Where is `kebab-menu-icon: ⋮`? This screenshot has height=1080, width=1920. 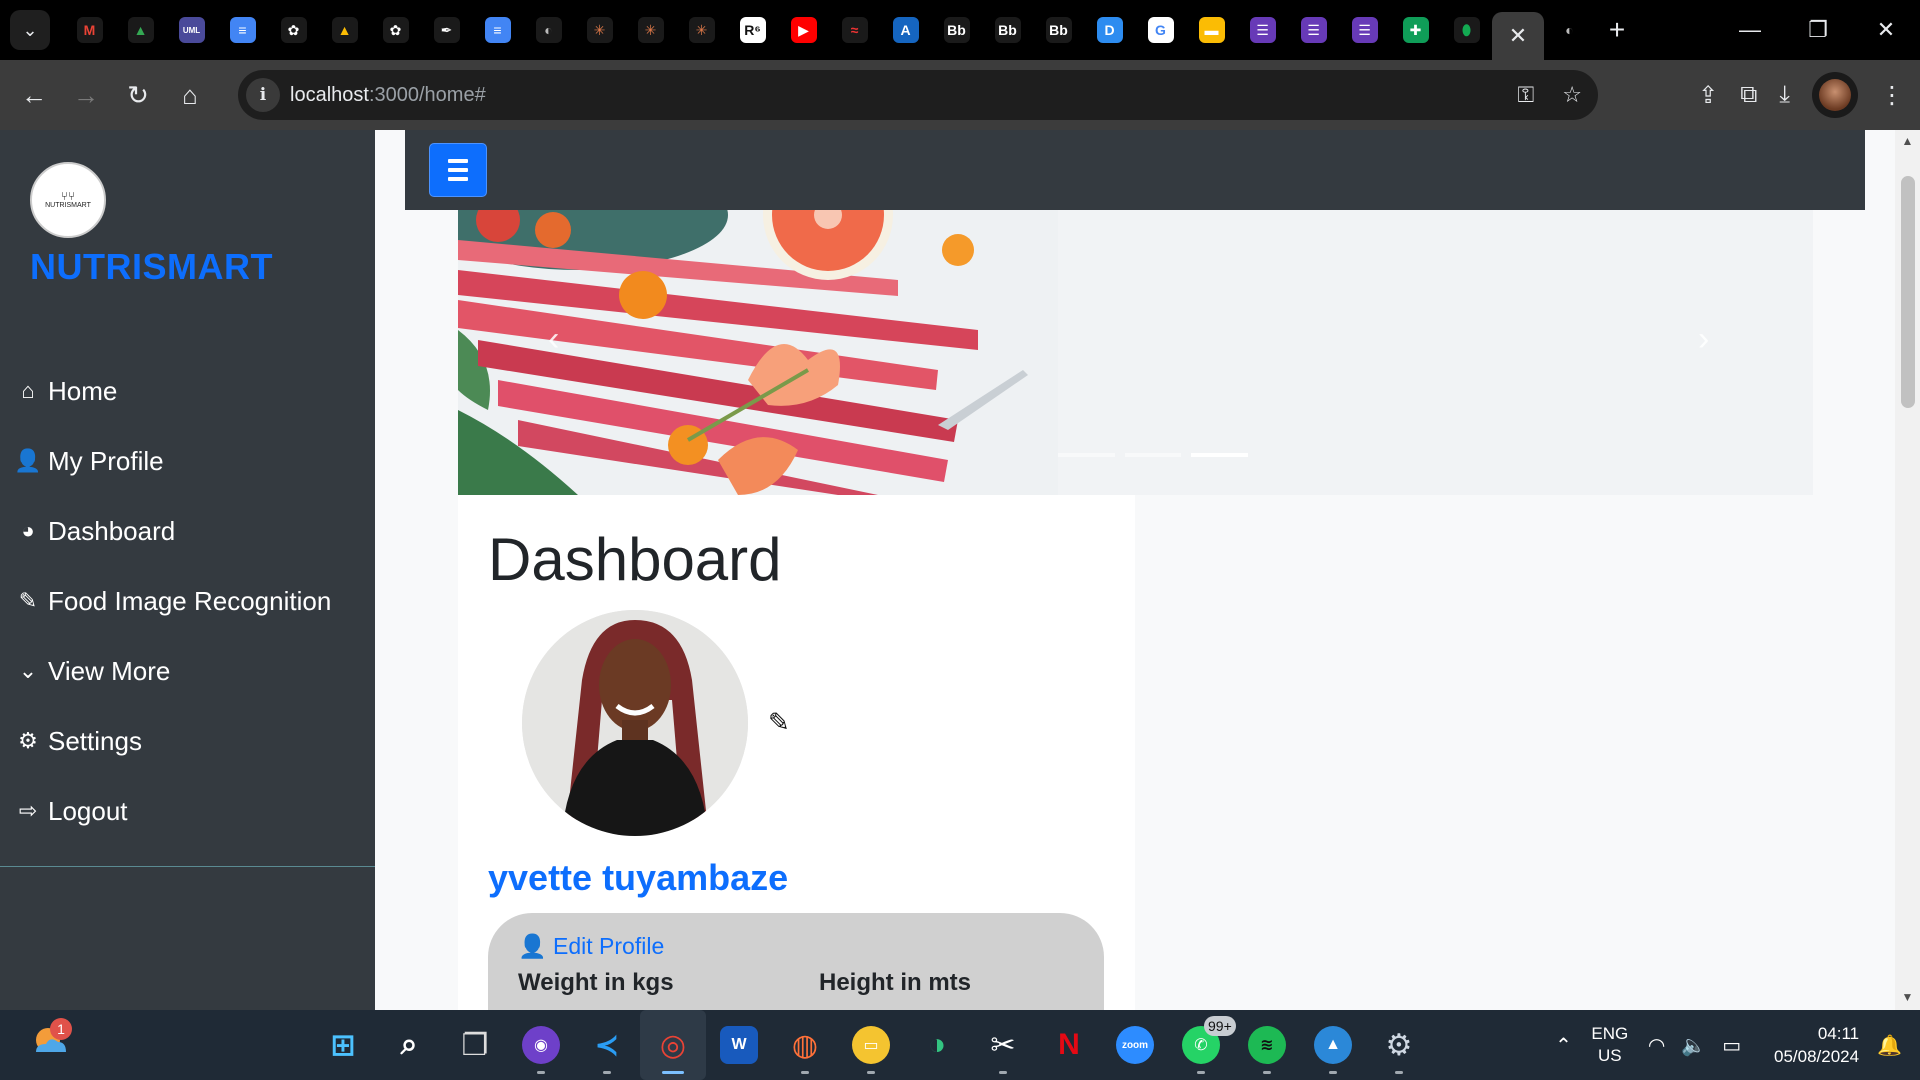 kebab-menu-icon: ⋮ is located at coordinates (1892, 95).